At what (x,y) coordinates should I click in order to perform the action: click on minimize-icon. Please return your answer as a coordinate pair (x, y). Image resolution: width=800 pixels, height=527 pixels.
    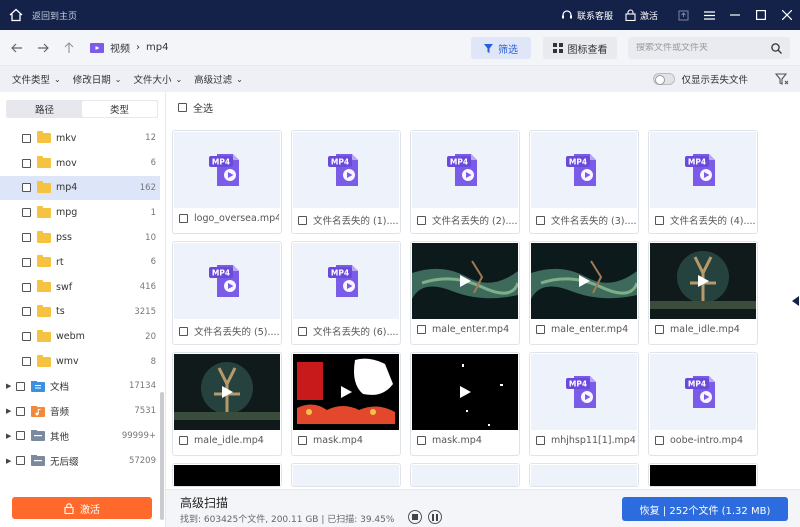
    Looking at the image, I should click on (735, 15).